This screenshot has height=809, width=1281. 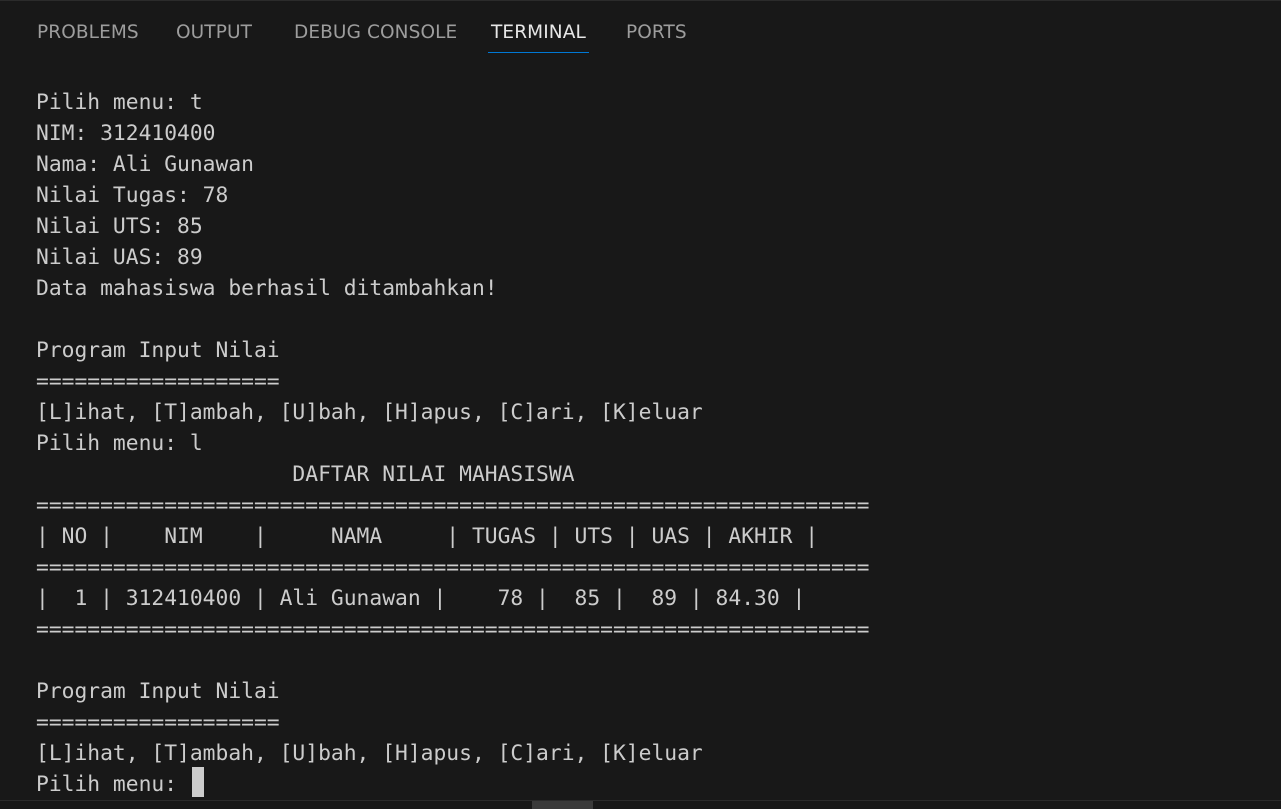 I want to click on terminal-line: Nama: Ali Gunawan, so click(x=145, y=164).